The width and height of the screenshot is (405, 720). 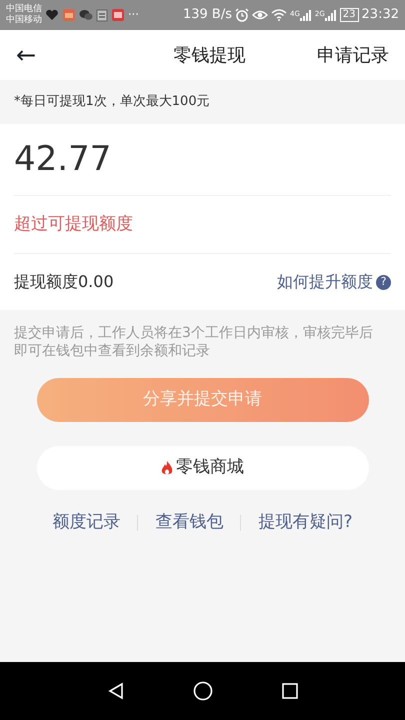 What do you see at coordinates (202, 468) in the screenshot?
I see `shop-button: 零钱商城` at bounding box center [202, 468].